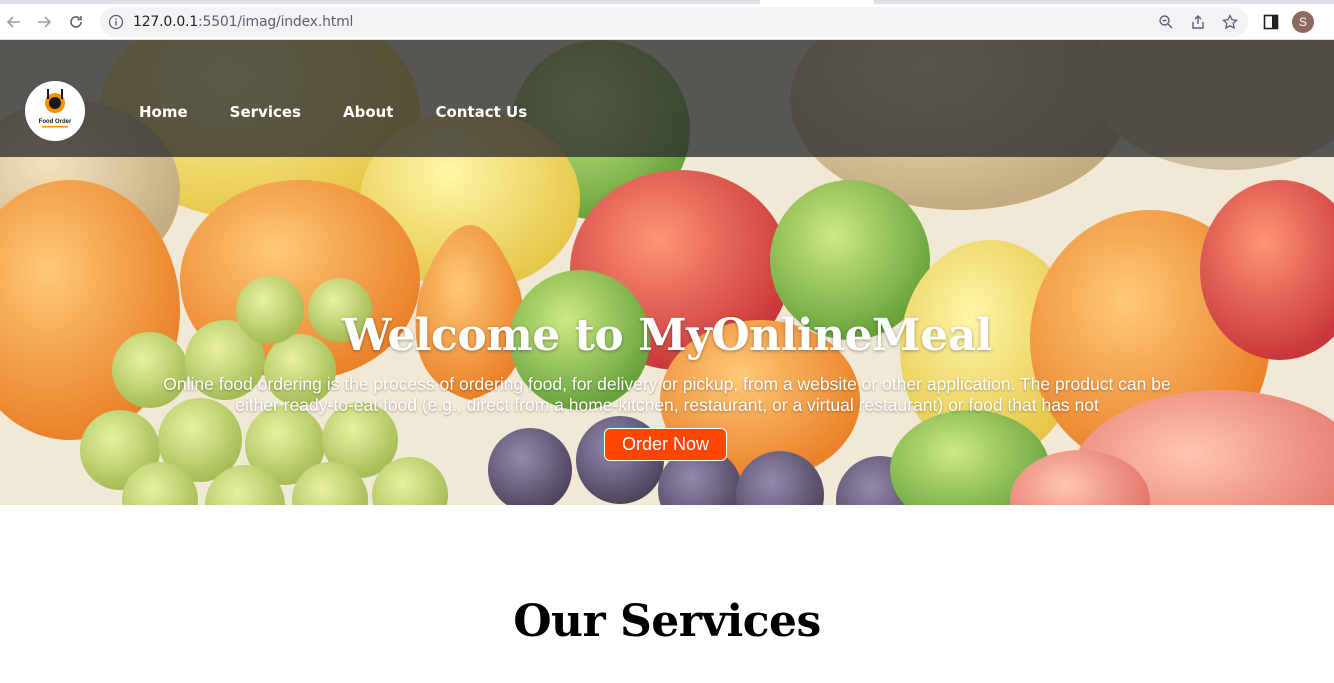  What do you see at coordinates (265, 112) in the screenshot?
I see `nav-services: Services` at bounding box center [265, 112].